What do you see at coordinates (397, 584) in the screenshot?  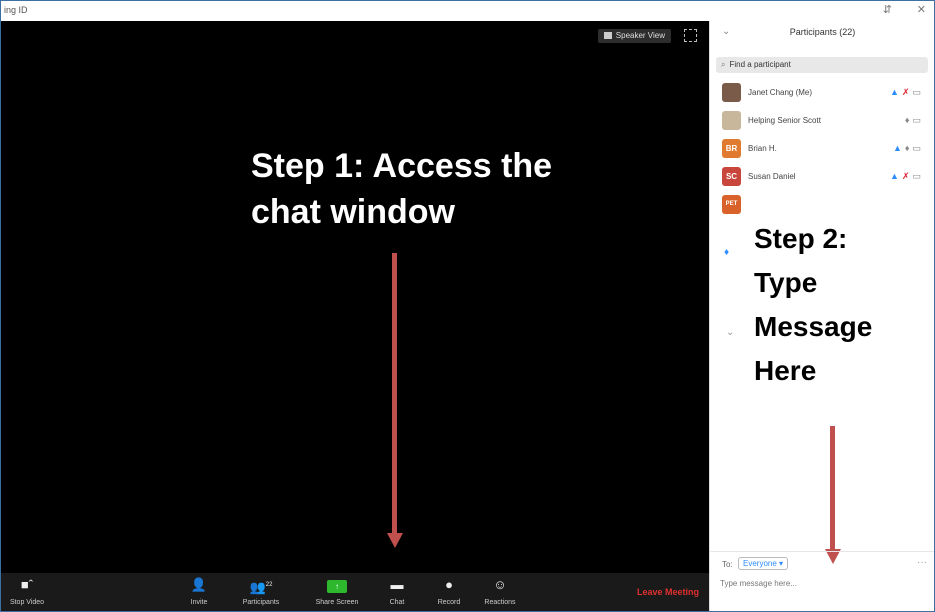 I see `chat-icon: ▬` at bounding box center [397, 584].